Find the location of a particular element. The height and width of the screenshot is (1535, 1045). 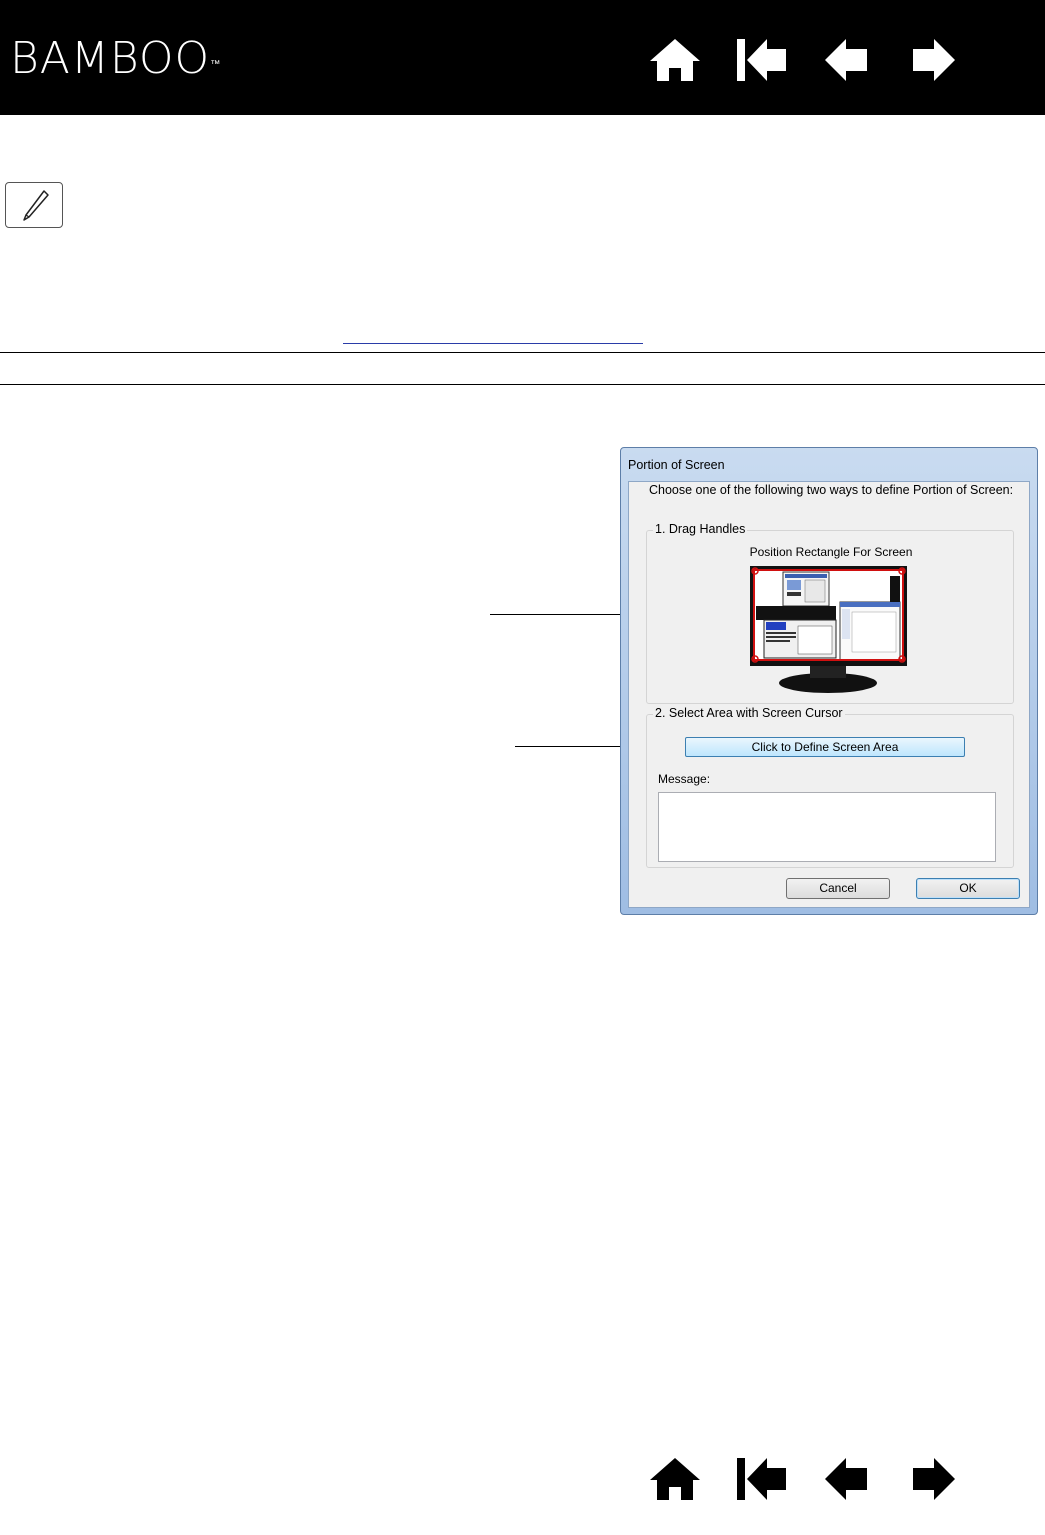

top-navigation is located at coordinates (804, 60).